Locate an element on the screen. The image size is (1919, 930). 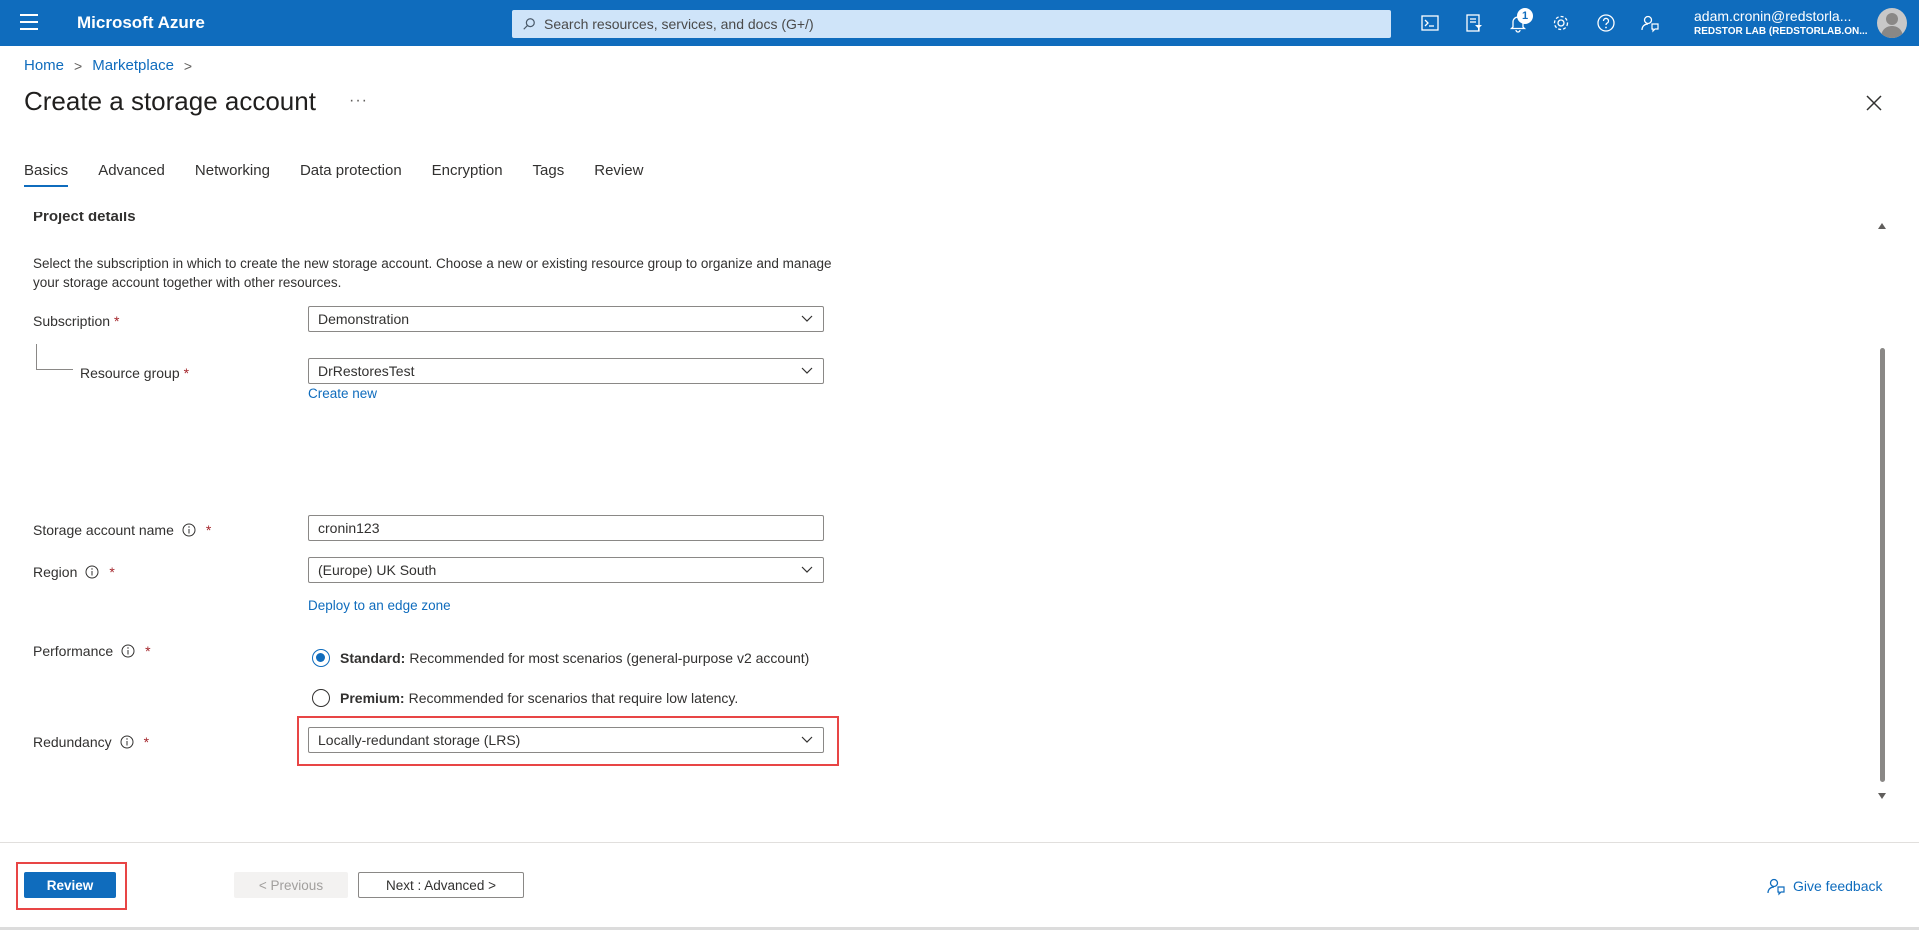
scrollbar-thumb is located at coordinates (1882, 565).